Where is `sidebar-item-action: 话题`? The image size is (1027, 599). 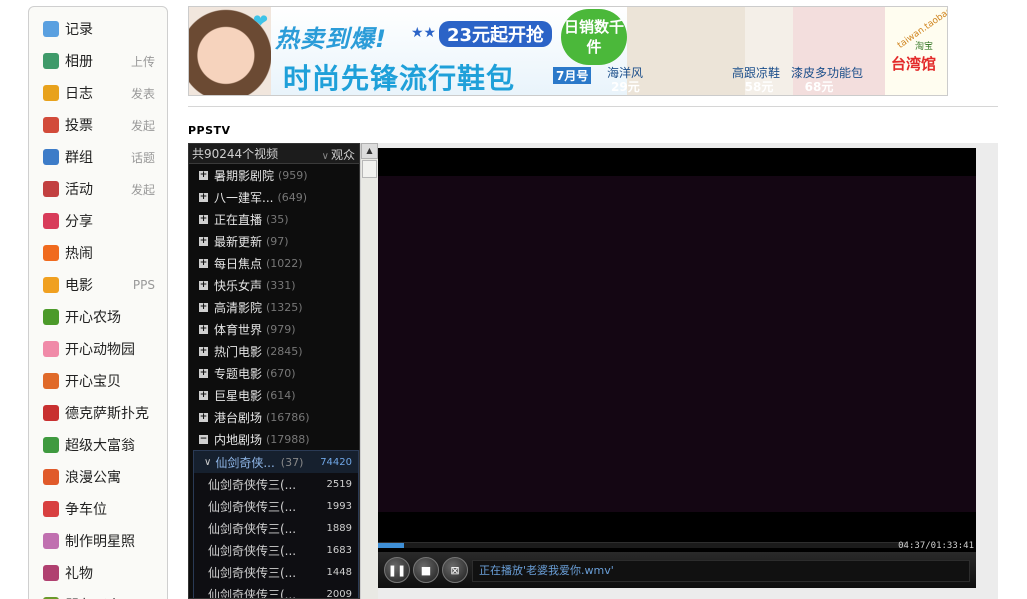 sidebar-item-action: 话题 is located at coordinates (143, 157).